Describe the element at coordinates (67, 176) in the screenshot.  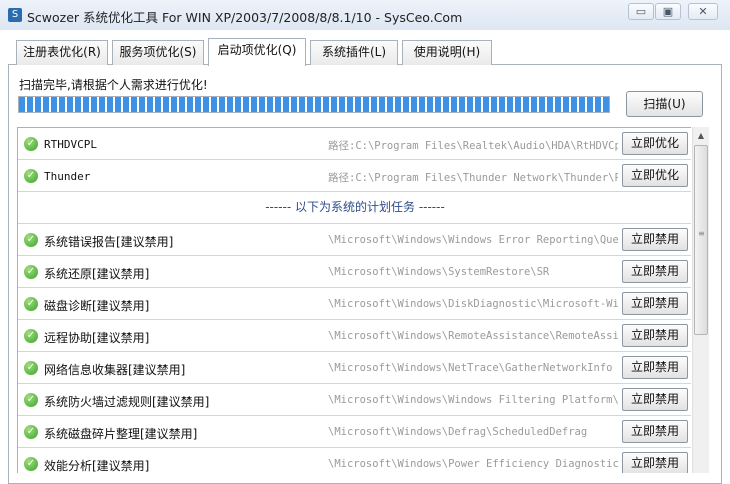
I see `item-name: Thunder` at that location.